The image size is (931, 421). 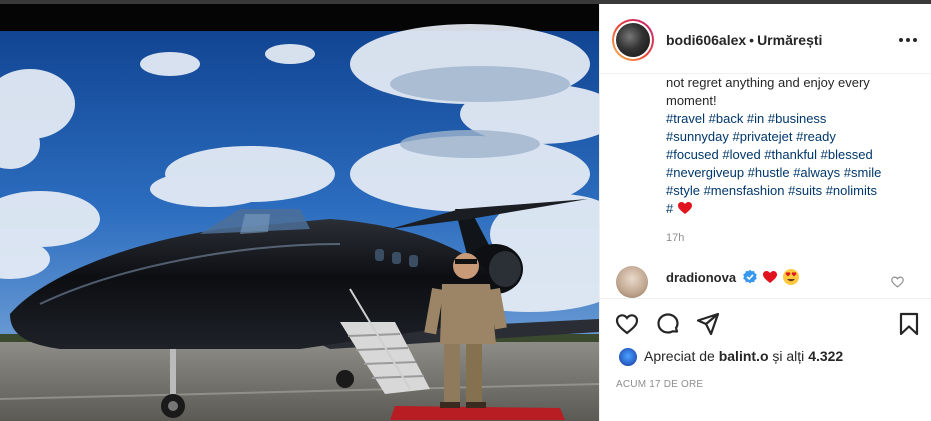 I want to click on likes-text: Apreciat de balint.o și alți 4.322, so click(x=743, y=356).